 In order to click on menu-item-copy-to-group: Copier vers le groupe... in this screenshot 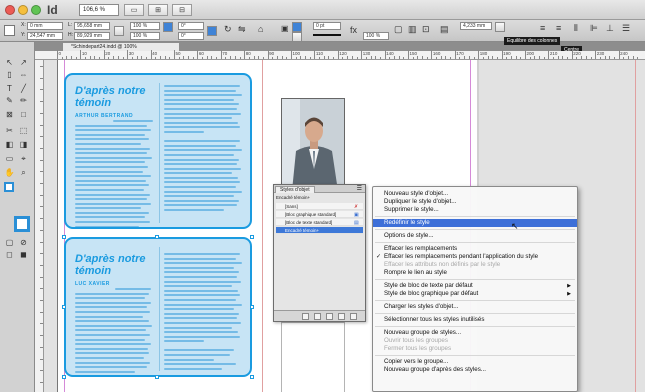, I will do `click(475, 362)`.